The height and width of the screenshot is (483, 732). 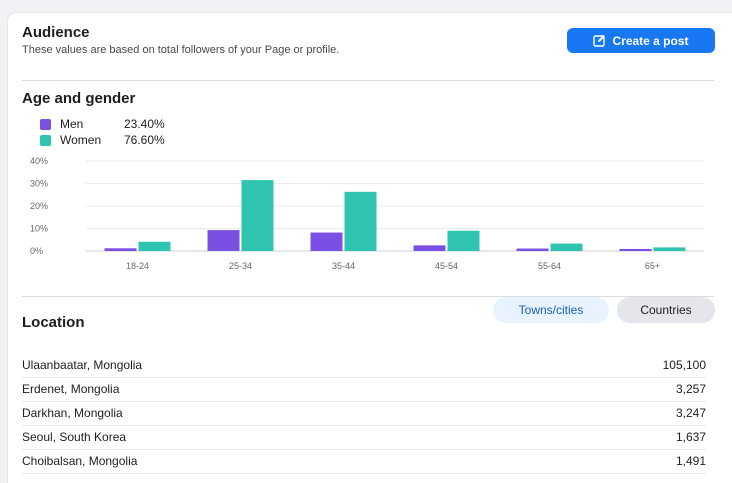 I want to click on countries-toggle: Countries, so click(x=666, y=310).